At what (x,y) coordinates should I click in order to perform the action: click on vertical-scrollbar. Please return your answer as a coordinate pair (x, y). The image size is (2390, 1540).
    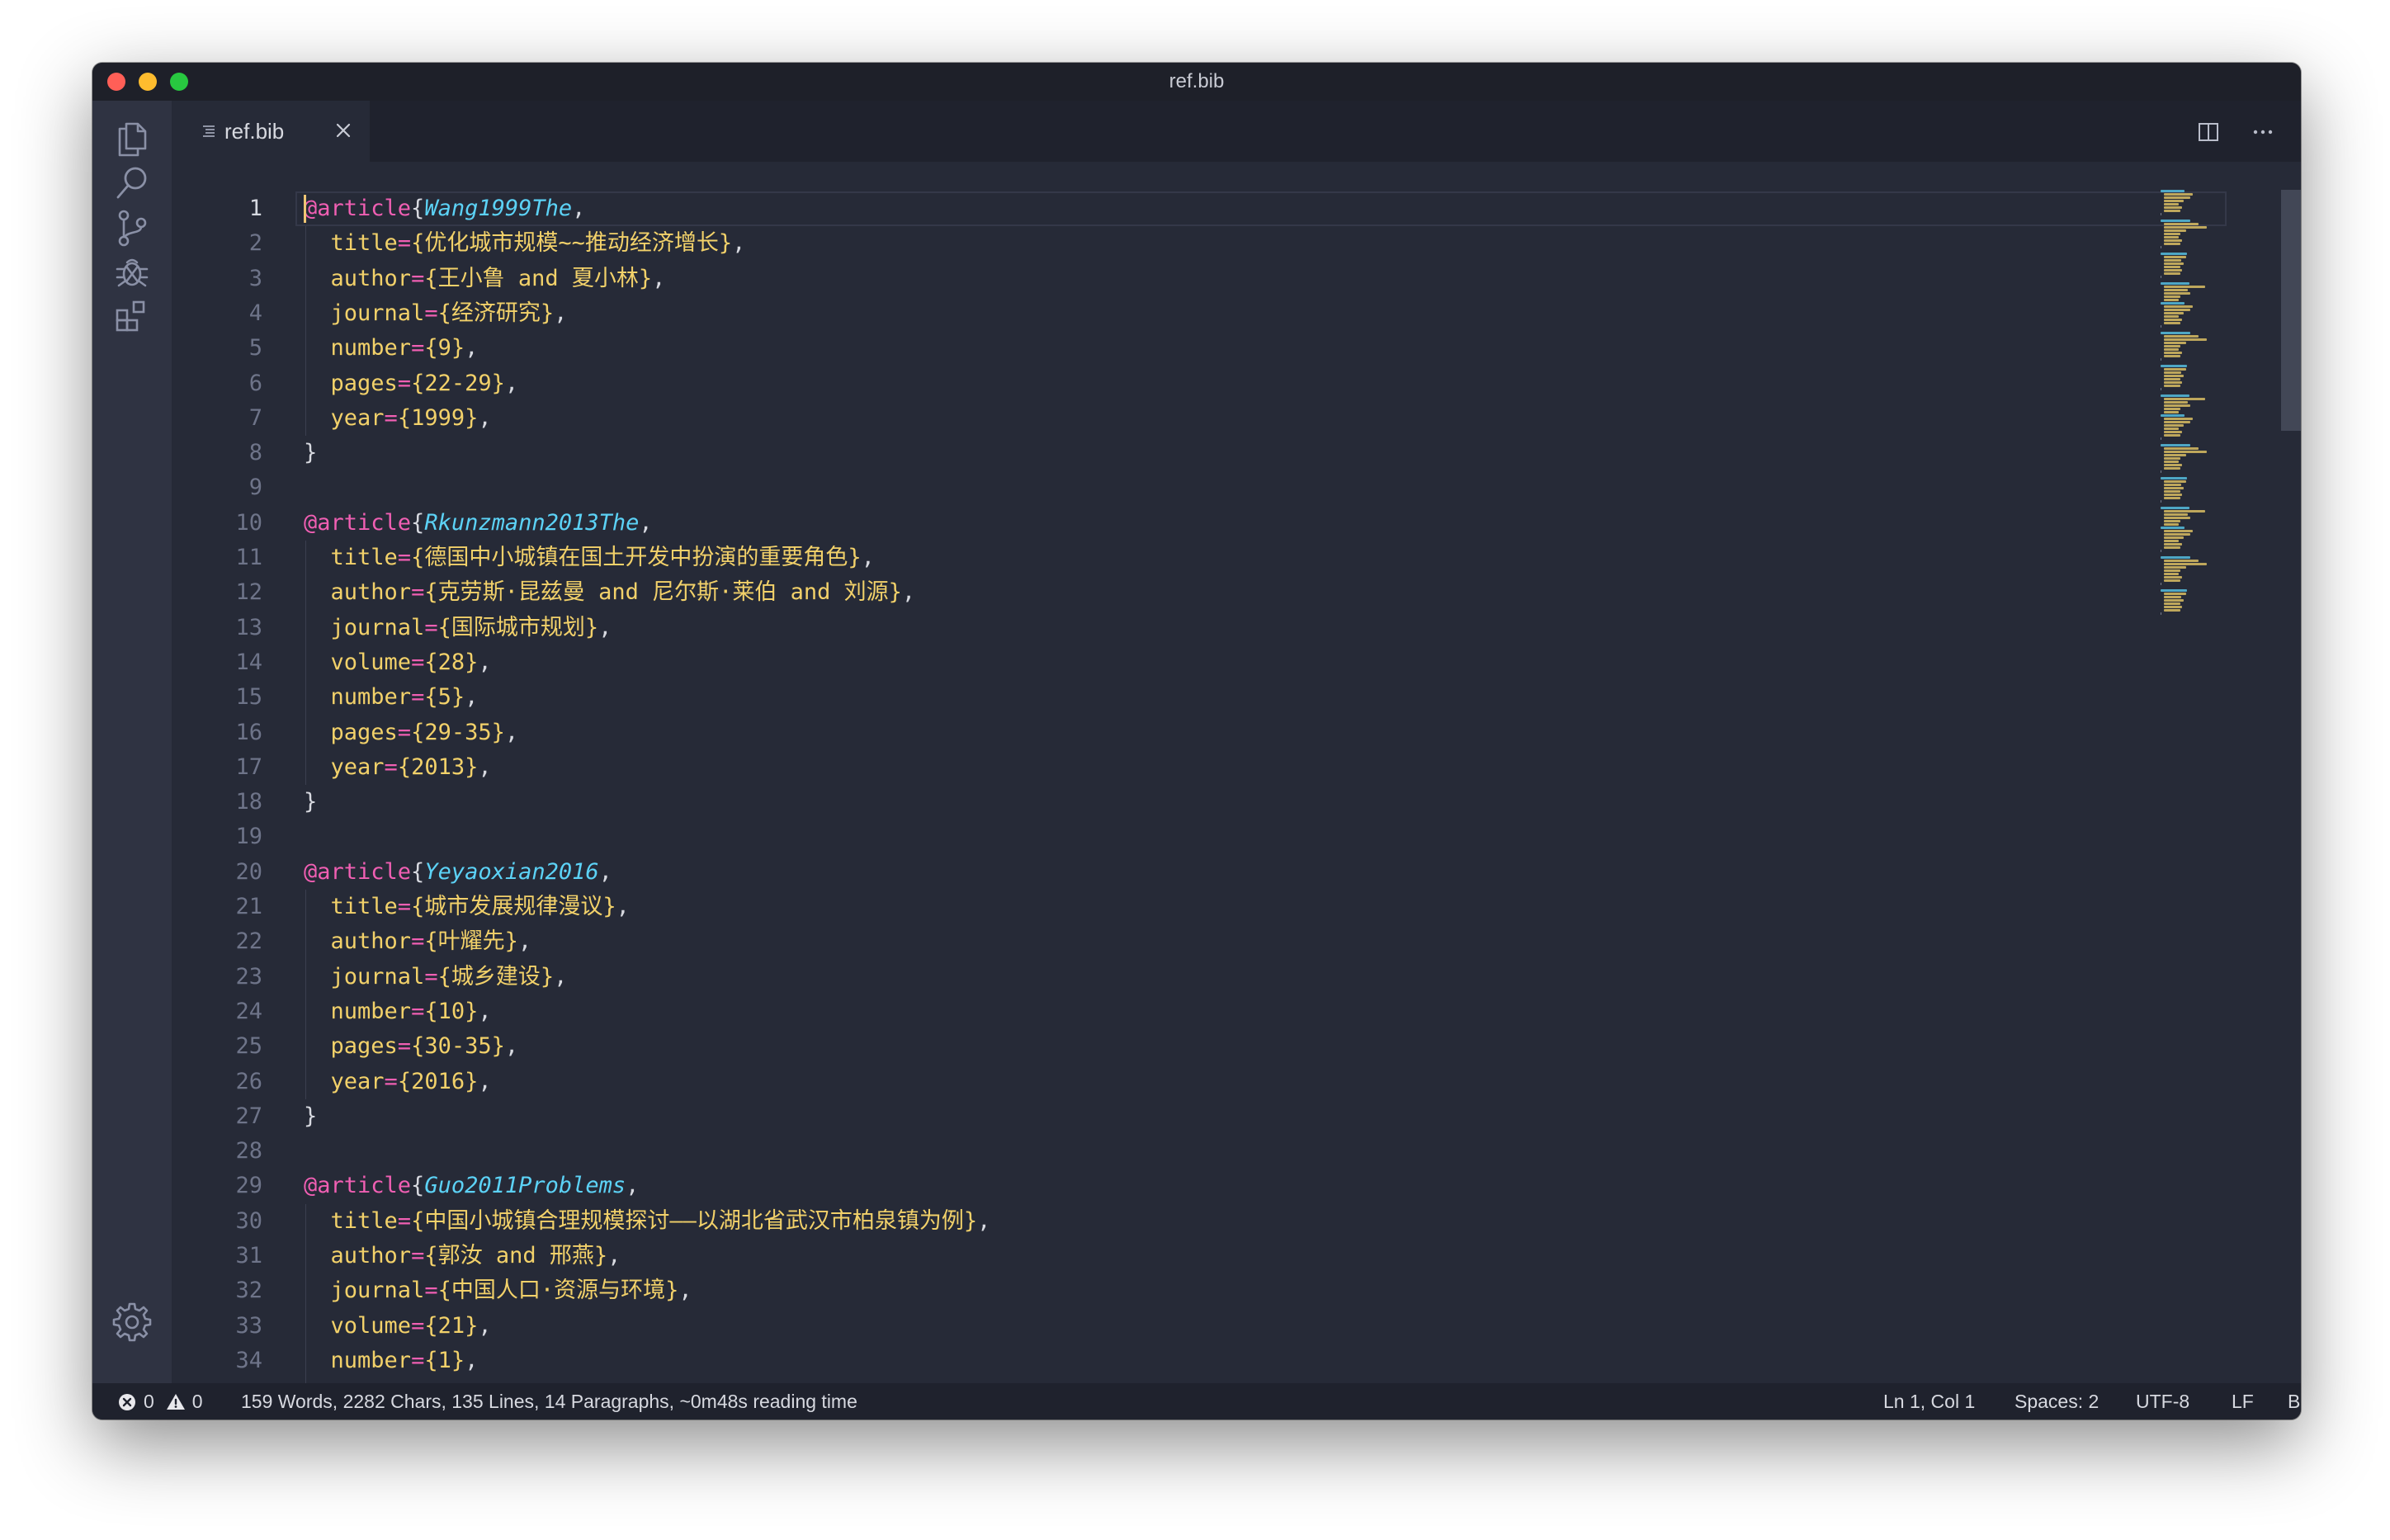
    Looking at the image, I should click on (2289, 786).